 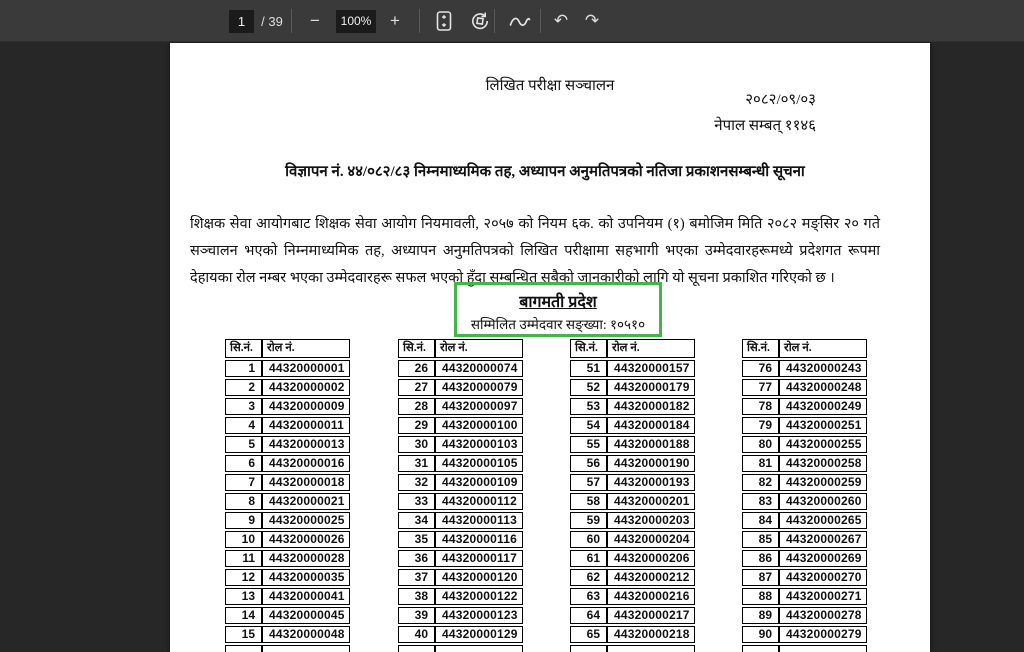 What do you see at coordinates (287, 615) in the screenshot?
I see `table-row: 14 44320000045` at bounding box center [287, 615].